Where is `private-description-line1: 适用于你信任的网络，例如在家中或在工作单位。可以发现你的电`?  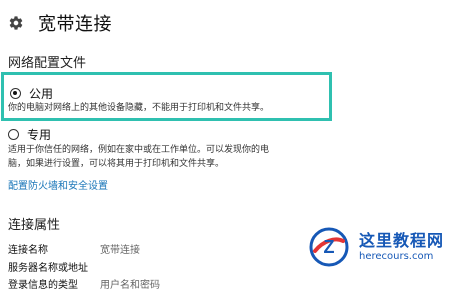
private-description-line1: 适用于你信任的网络，例如在家中或在工作单位。可以发现你的电 is located at coordinates (139, 150).